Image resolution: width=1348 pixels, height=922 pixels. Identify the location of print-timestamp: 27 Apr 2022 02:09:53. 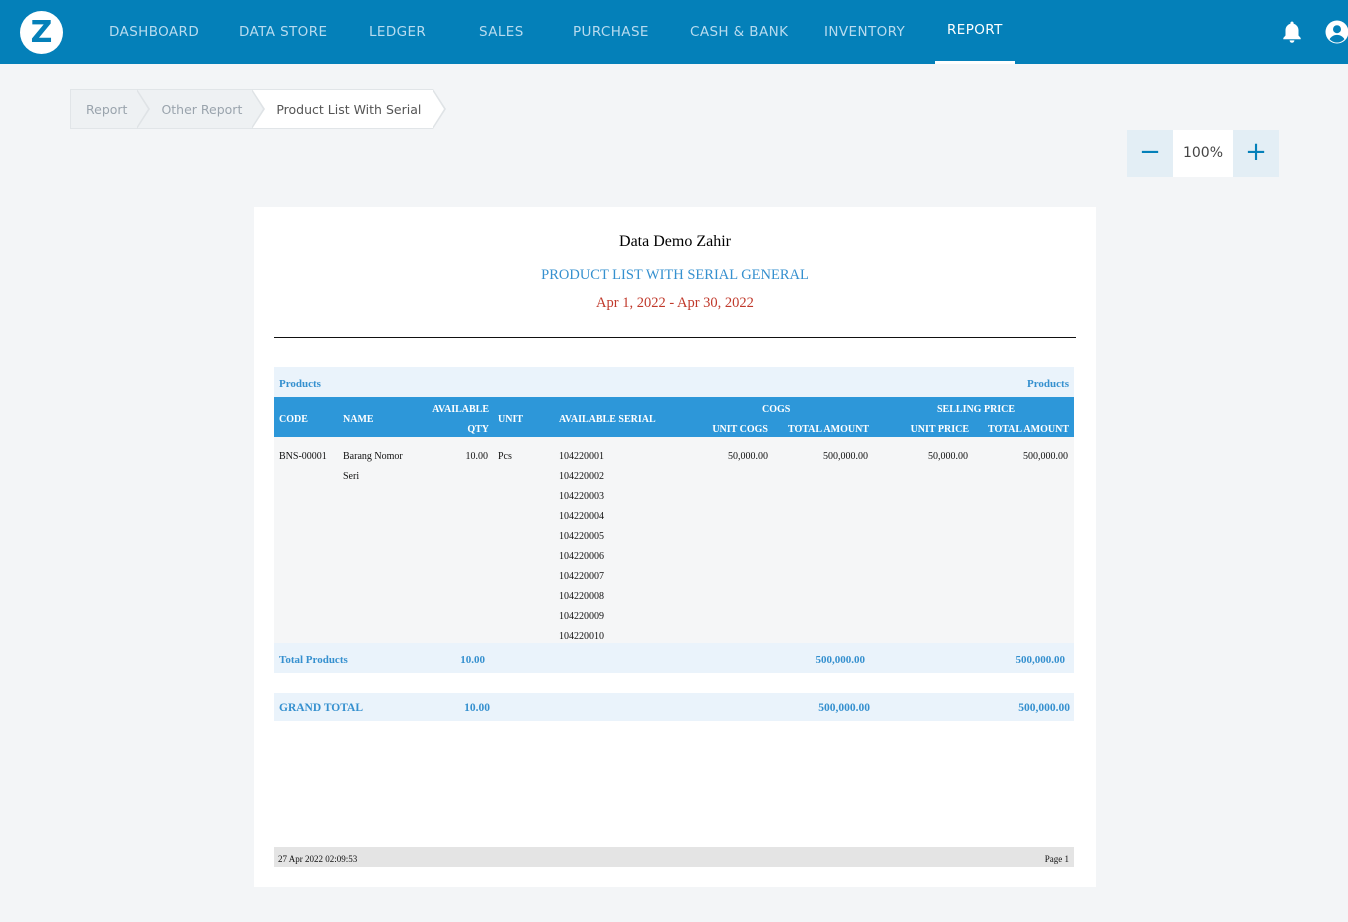
(318, 859).